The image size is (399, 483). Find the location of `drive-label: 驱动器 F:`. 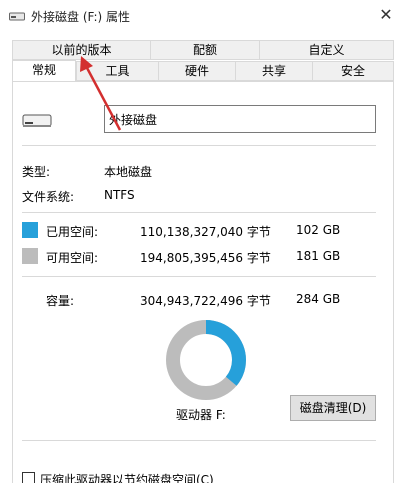

drive-label: 驱动器 F: is located at coordinates (201, 415).